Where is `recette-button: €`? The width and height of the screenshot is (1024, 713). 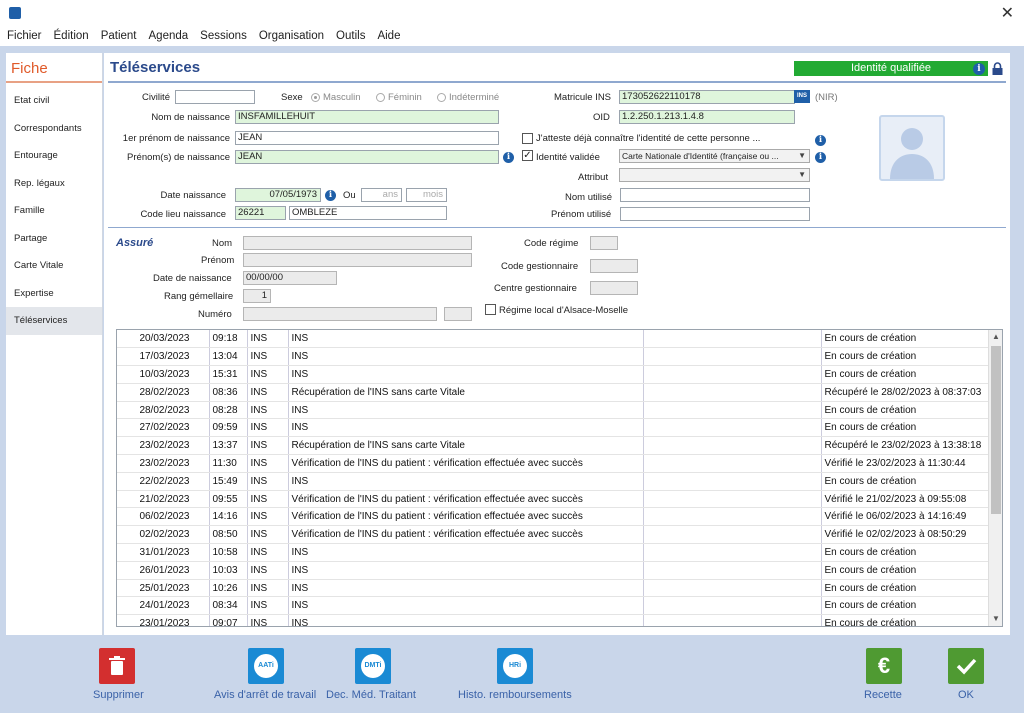 recette-button: € is located at coordinates (884, 666).